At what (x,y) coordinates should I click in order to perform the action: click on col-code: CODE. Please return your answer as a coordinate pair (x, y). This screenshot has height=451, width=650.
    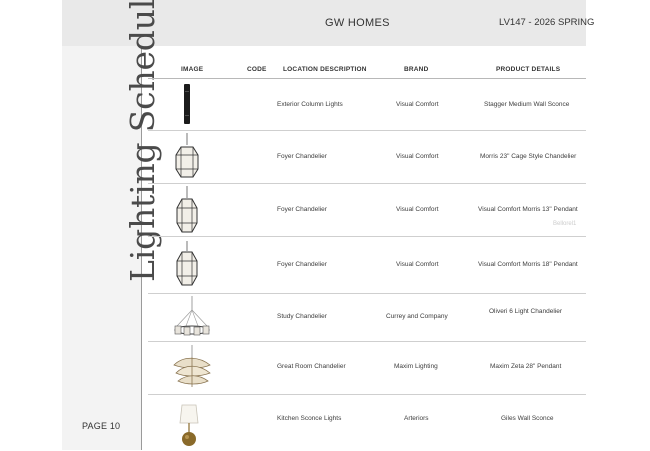
    Looking at the image, I should click on (257, 69).